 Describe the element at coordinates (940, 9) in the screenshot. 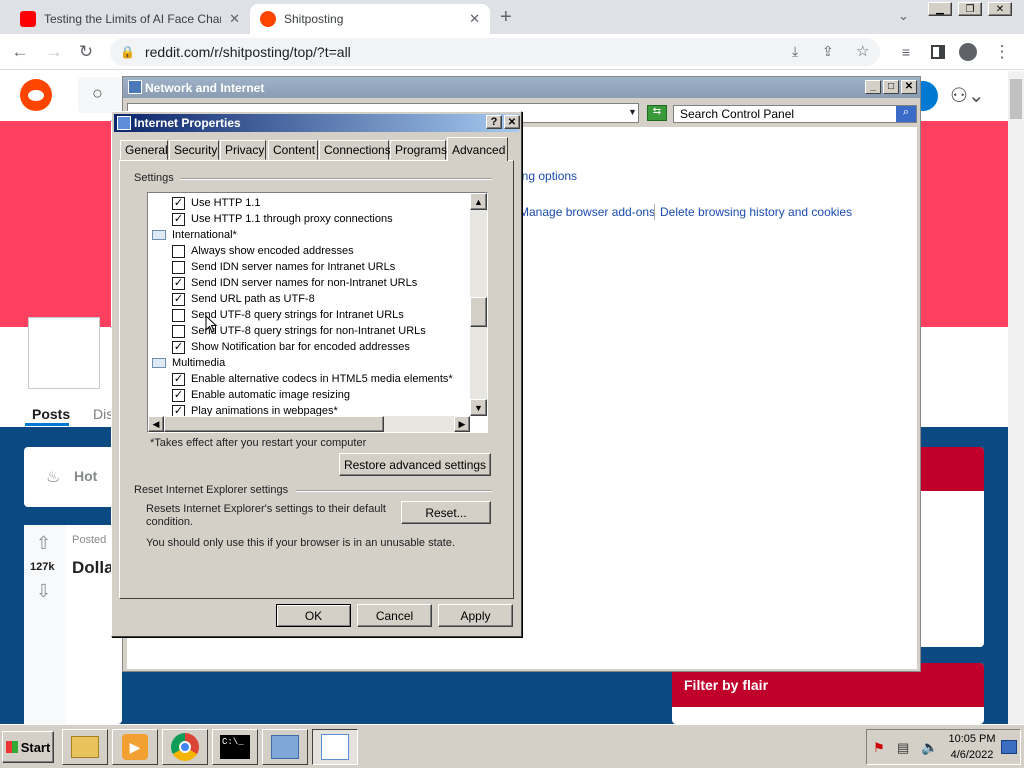

I see `minimize-icon: ▁` at that location.